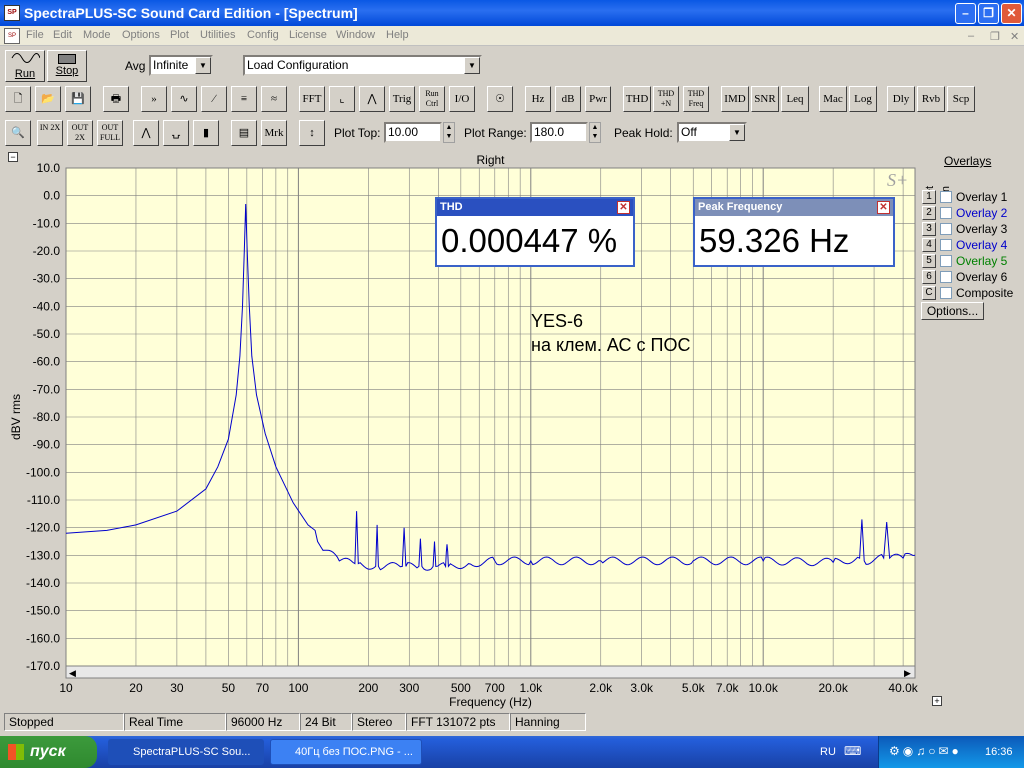  What do you see at coordinates (184, 99) in the screenshot?
I see `spectrum-tool-icon: ∿` at bounding box center [184, 99].